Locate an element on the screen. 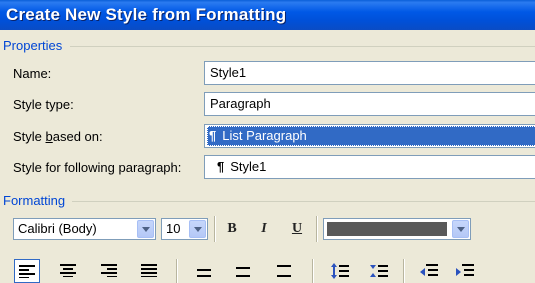  align-left-icon is located at coordinates (27, 271).